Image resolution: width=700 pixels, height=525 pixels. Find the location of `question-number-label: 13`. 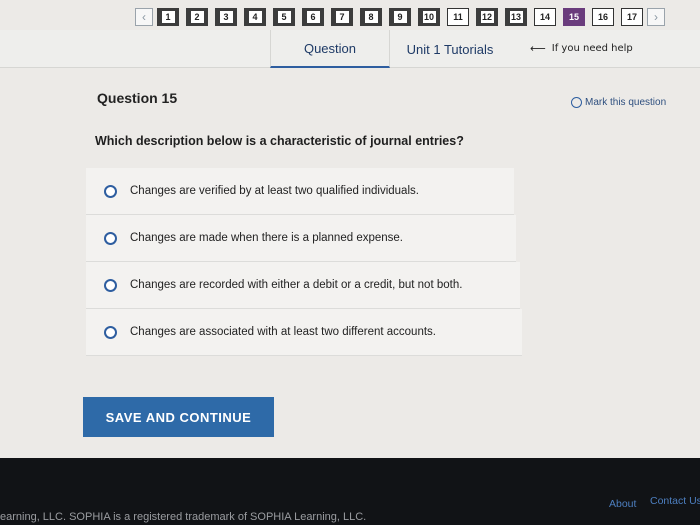

question-number-label: 13 is located at coordinates (516, 17).